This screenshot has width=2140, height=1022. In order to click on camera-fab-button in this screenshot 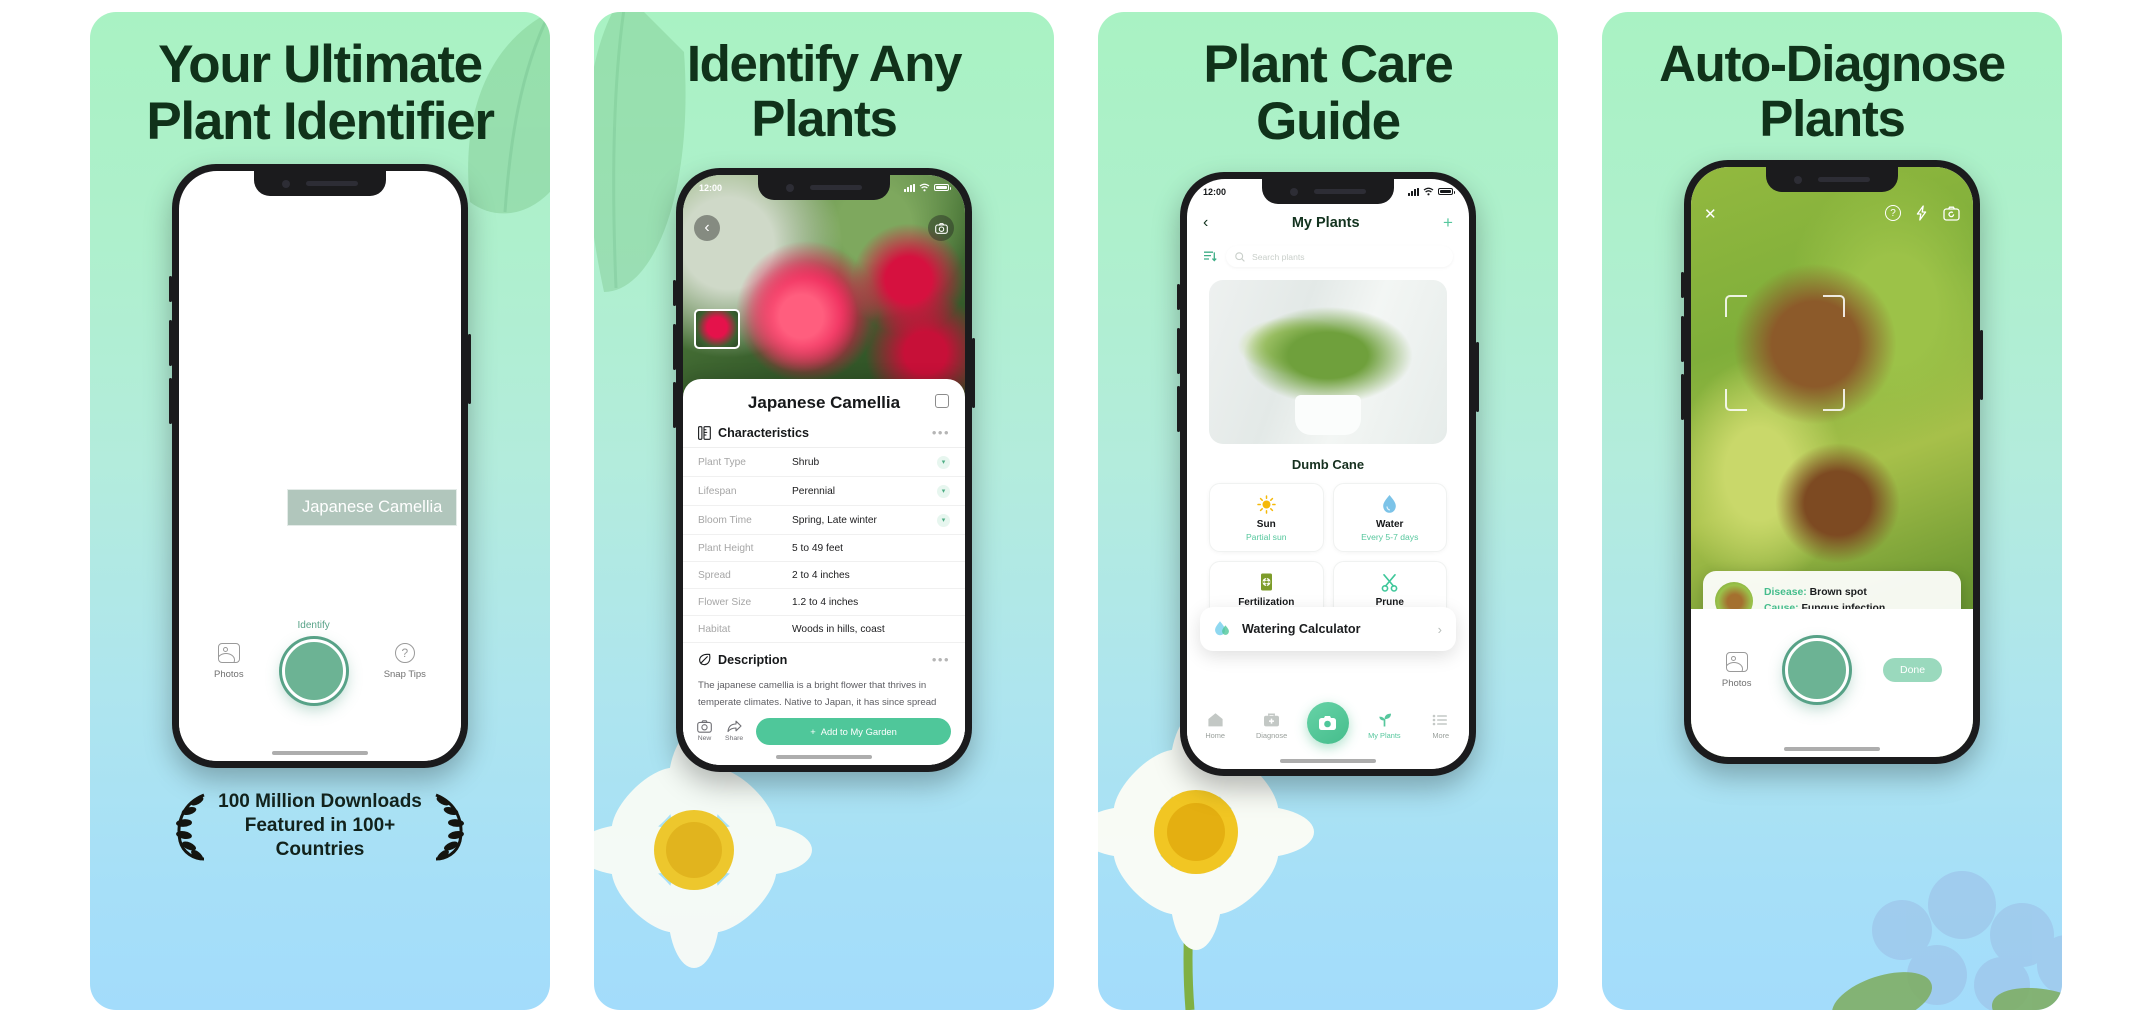, I will do `click(1327, 723)`.